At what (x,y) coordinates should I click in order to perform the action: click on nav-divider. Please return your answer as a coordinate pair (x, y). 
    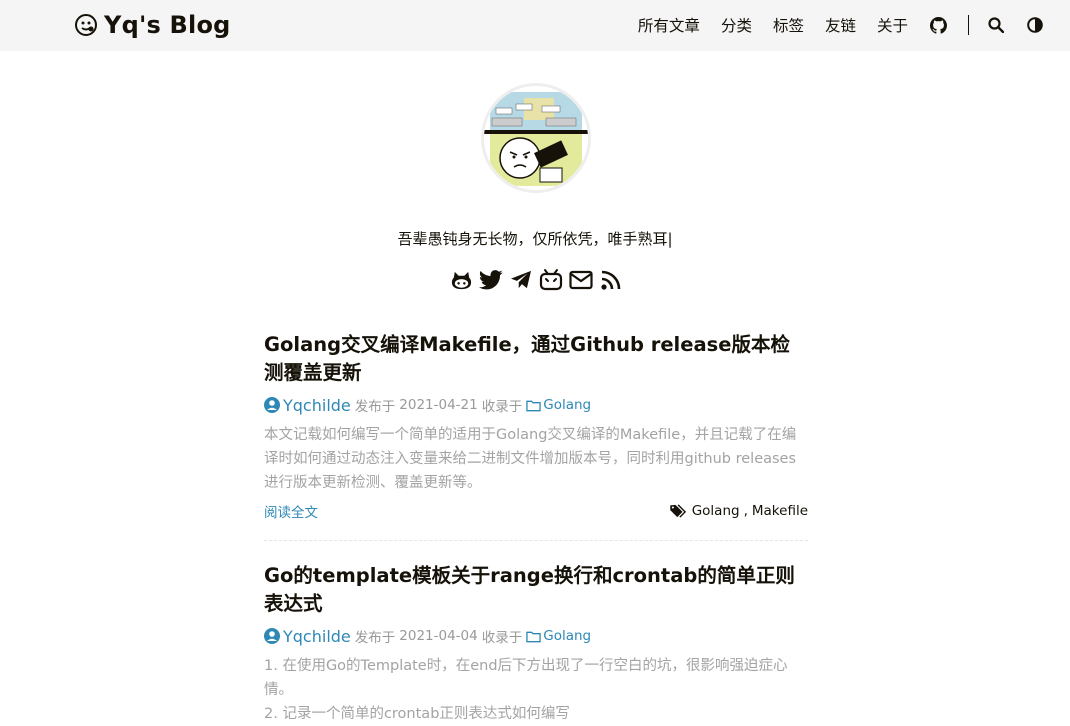
    Looking at the image, I should click on (968, 25).